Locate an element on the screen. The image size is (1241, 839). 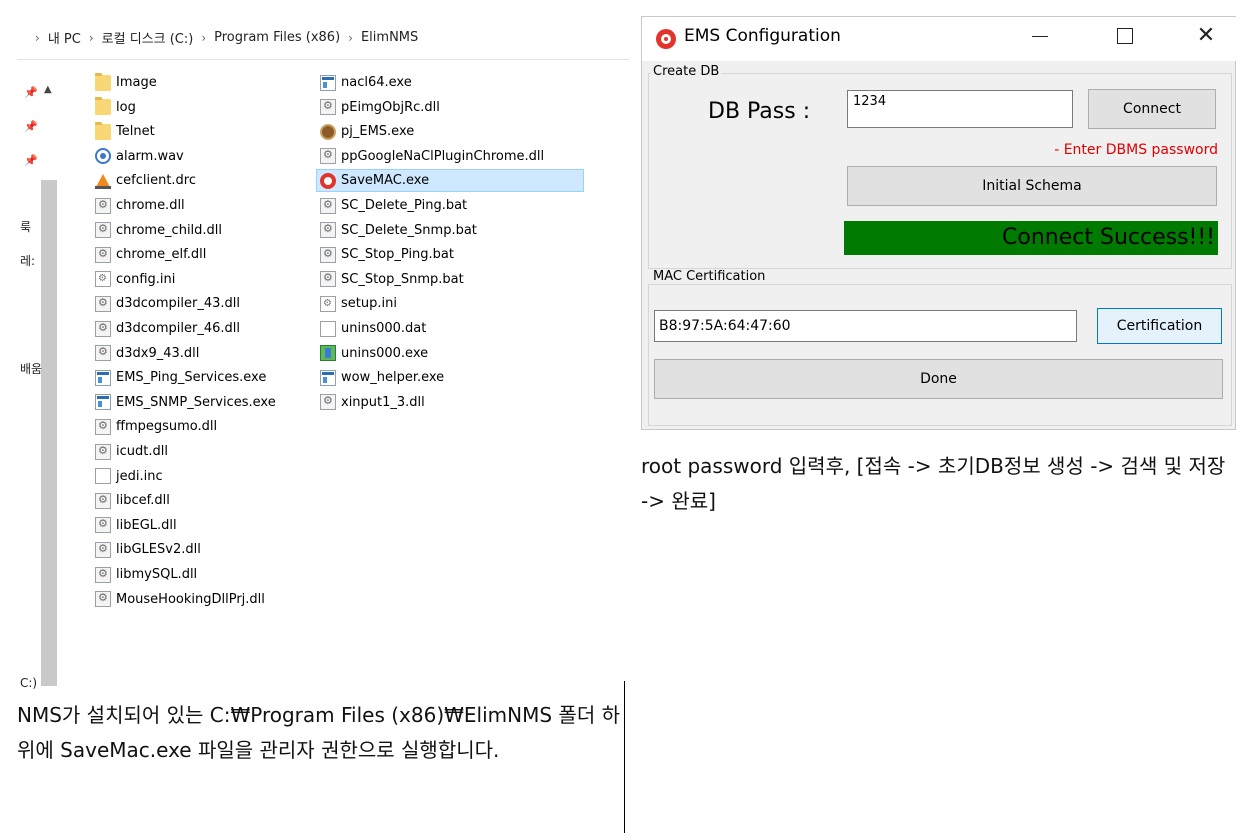
initial-schema-button: Initial Schema is located at coordinates (1032, 186).